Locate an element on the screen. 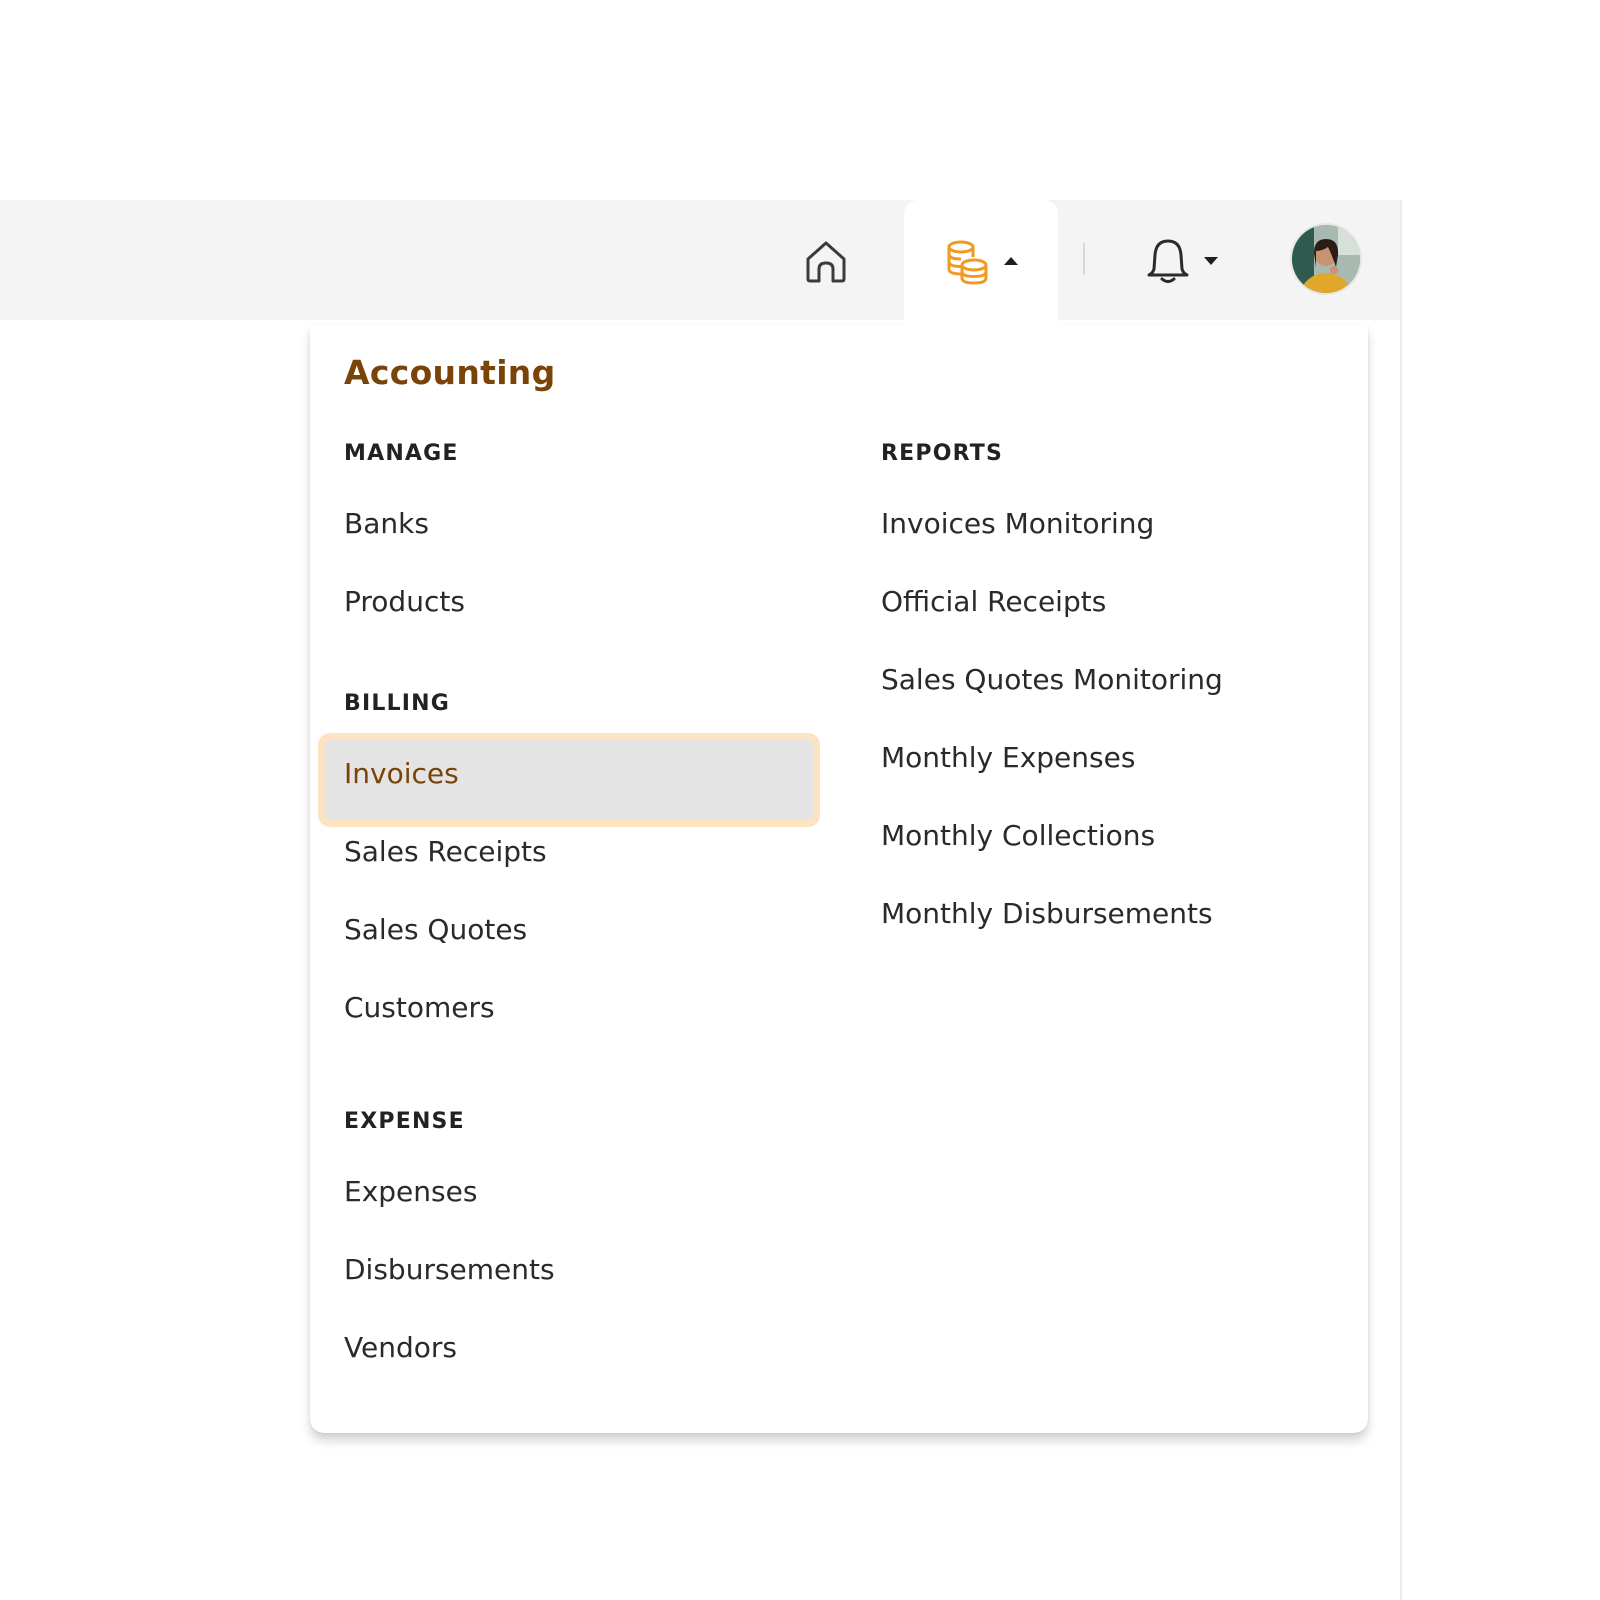 Image resolution: width=1600 pixels, height=1600 pixels. menu-item-expenses: Expenses is located at coordinates (594, 1192).